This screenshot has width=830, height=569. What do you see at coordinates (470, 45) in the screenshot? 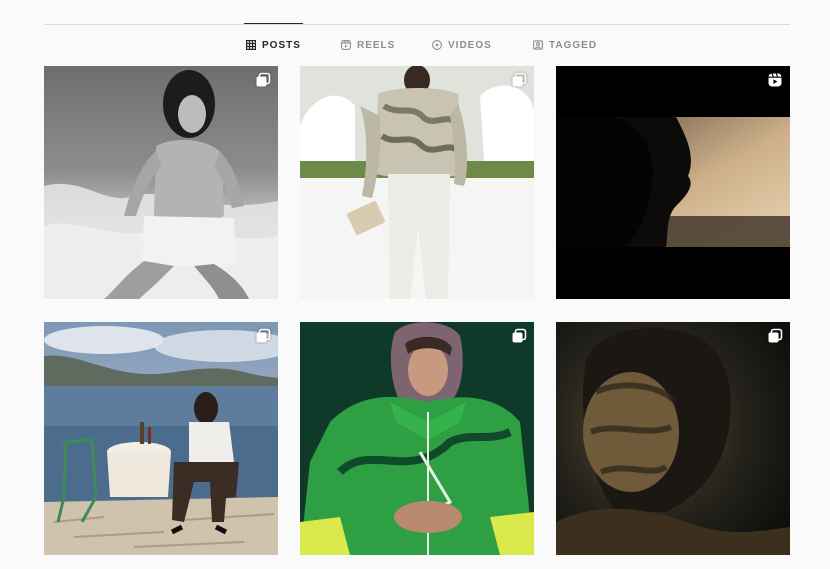
I see `tab-videos-label: VIDEOS` at bounding box center [470, 45].